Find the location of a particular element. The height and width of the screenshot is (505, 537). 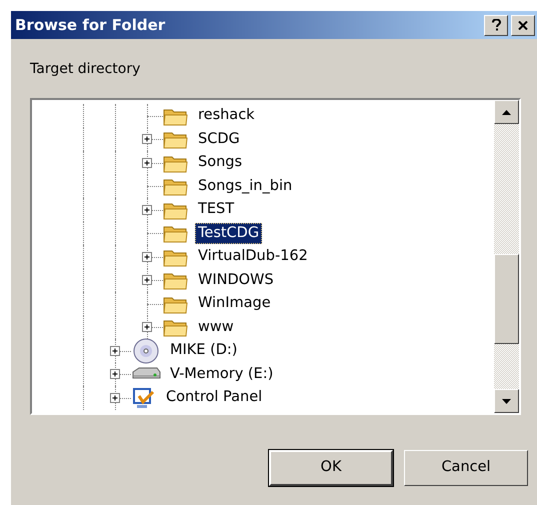

tree-item: MIKE (D:) is located at coordinates (203, 351).